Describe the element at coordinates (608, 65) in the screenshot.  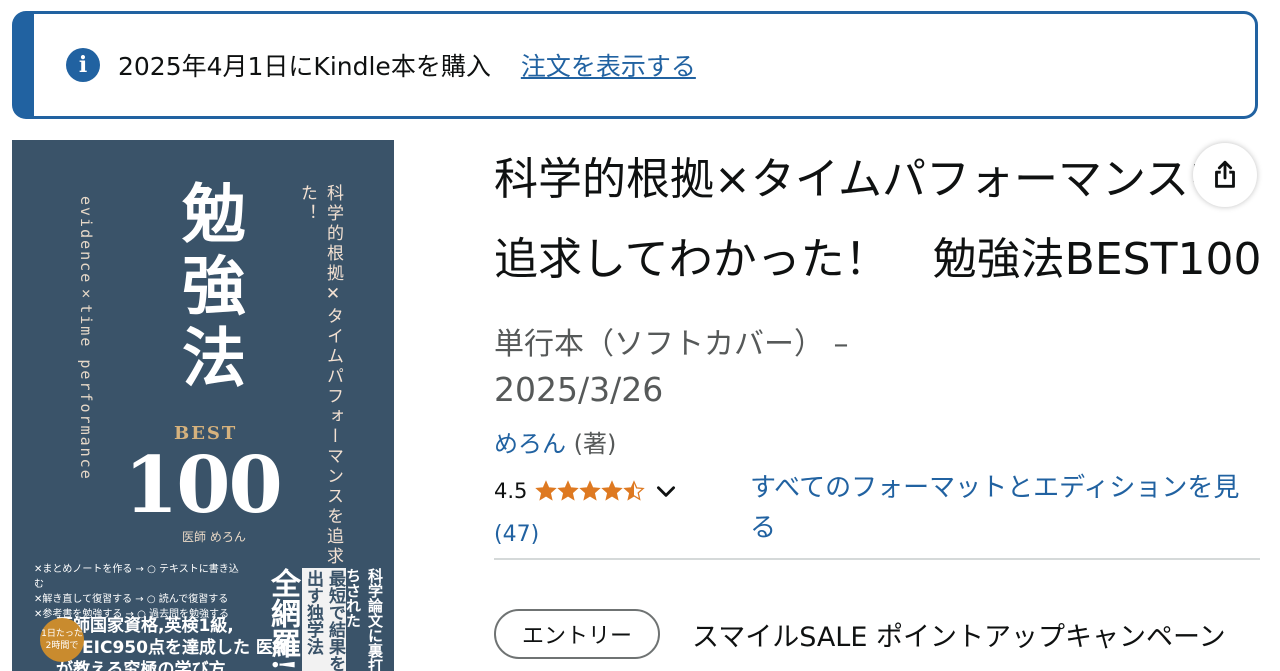
I see `view-order-link: 注文を表示する` at that location.